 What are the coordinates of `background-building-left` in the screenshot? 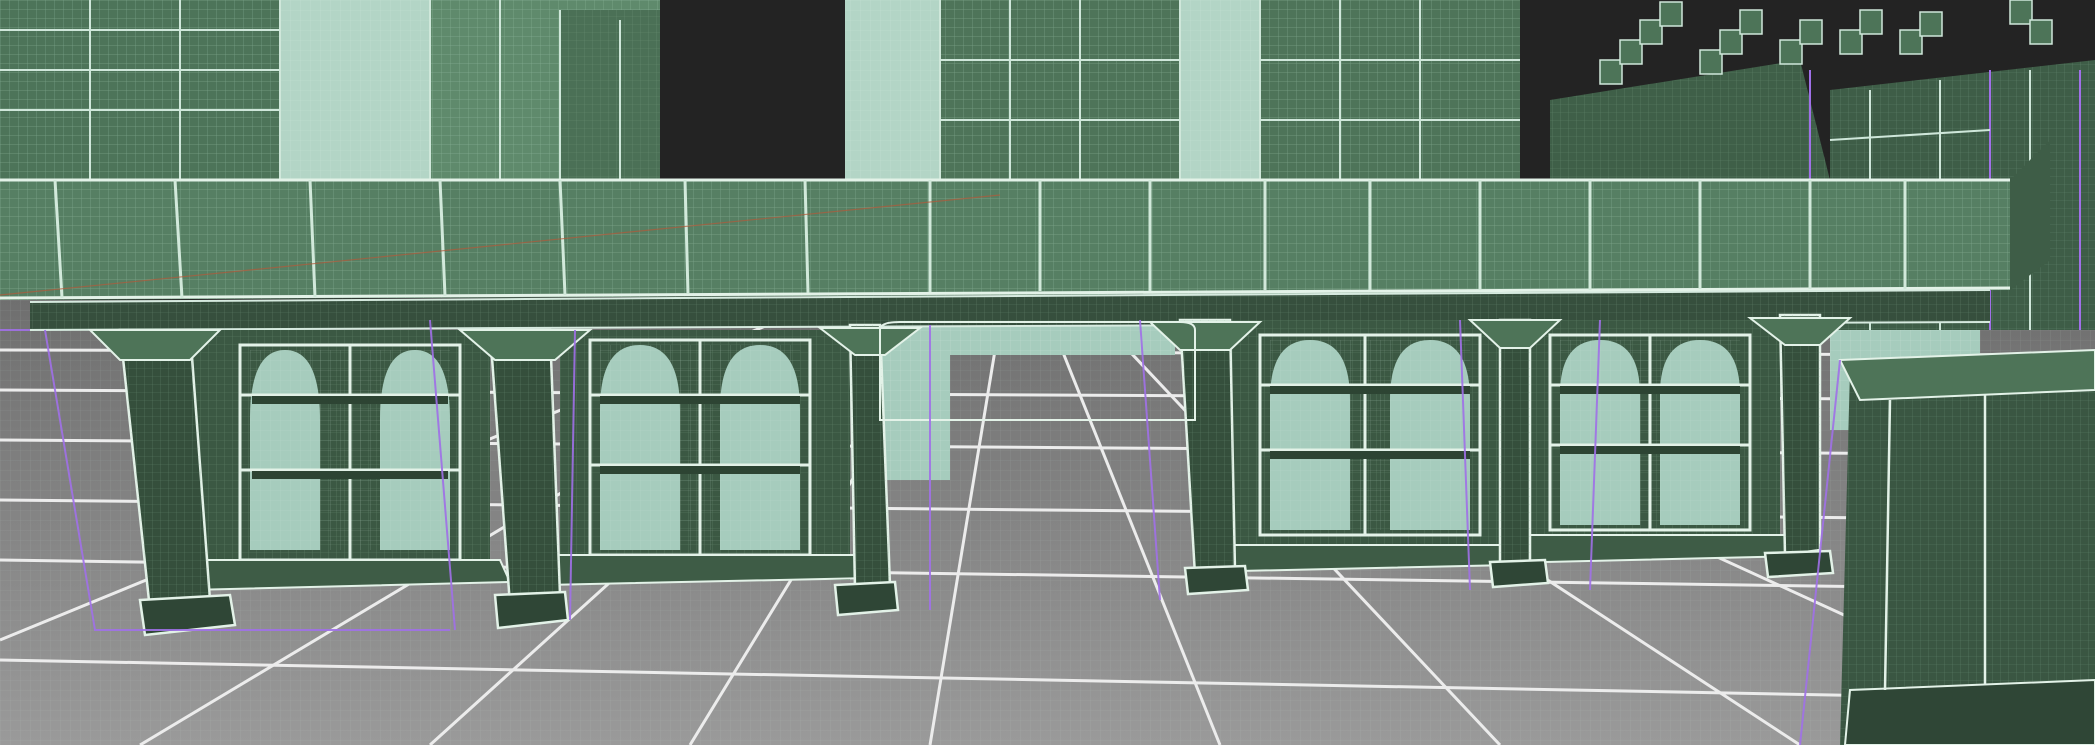 It's located at (330, 90).